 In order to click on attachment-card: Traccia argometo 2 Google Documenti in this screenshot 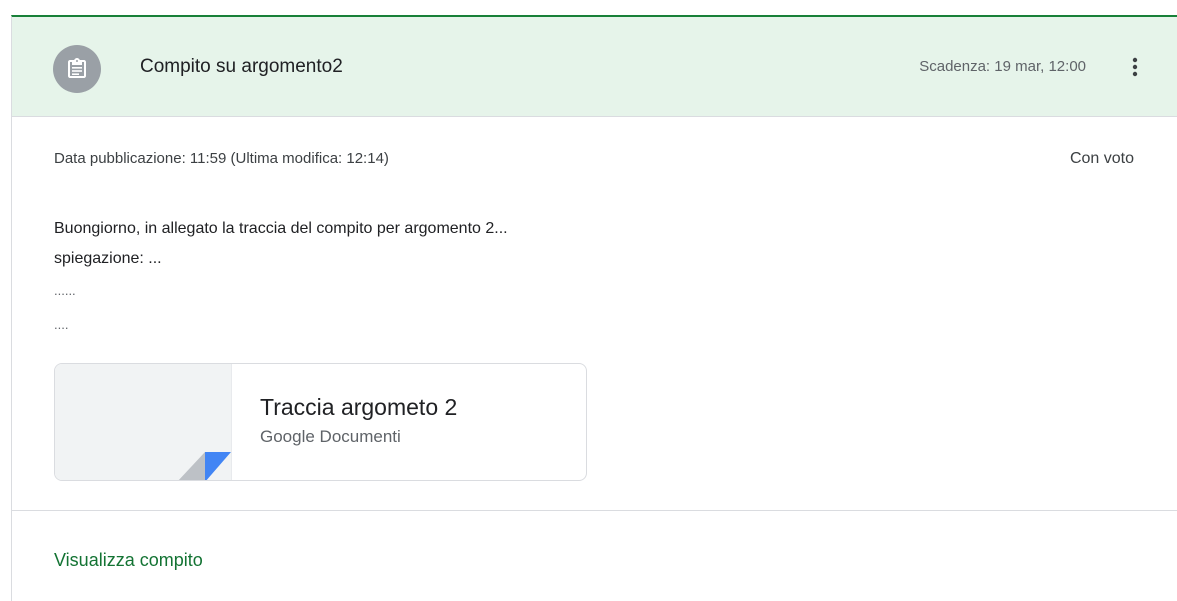, I will do `click(320, 422)`.